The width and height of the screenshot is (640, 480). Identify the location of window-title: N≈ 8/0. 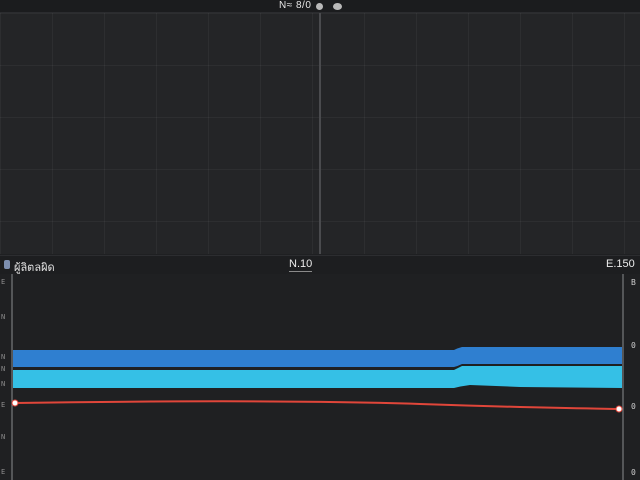
(295, 5).